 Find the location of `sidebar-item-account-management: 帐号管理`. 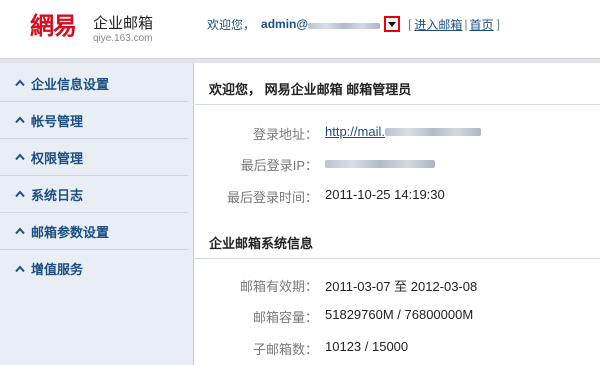

sidebar-item-account-management: 帐号管理 is located at coordinates (94, 120).